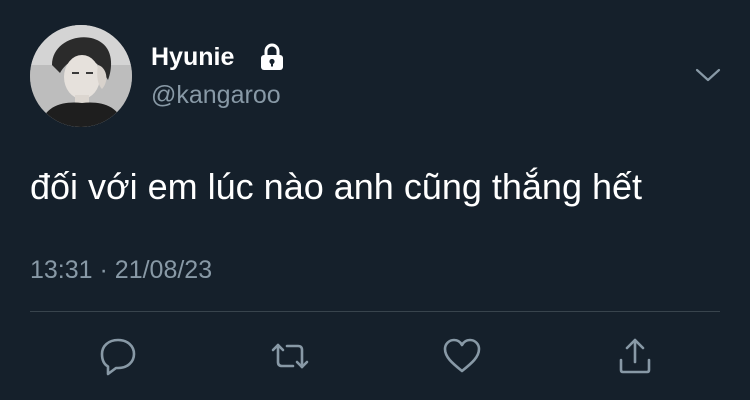  I want to click on heart-icon, so click(462, 355).